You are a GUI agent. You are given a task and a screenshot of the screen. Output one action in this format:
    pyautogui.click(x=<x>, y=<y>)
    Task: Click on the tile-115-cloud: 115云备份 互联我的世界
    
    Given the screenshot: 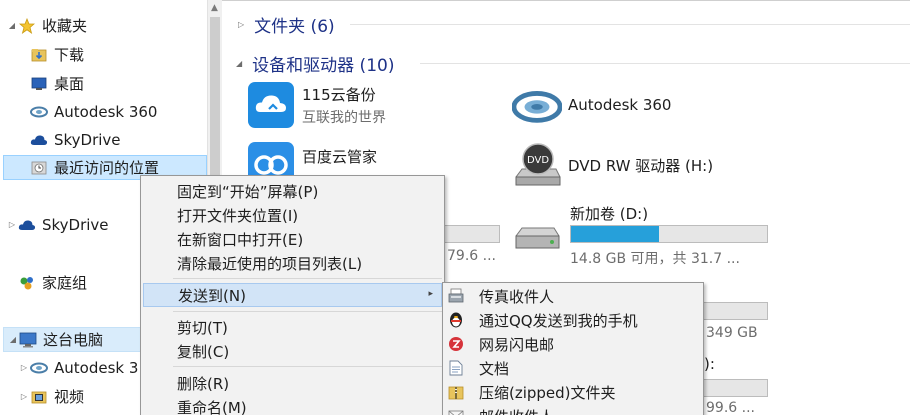 What is the action you would take?
    pyautogui.click(x=316, y=105)
    